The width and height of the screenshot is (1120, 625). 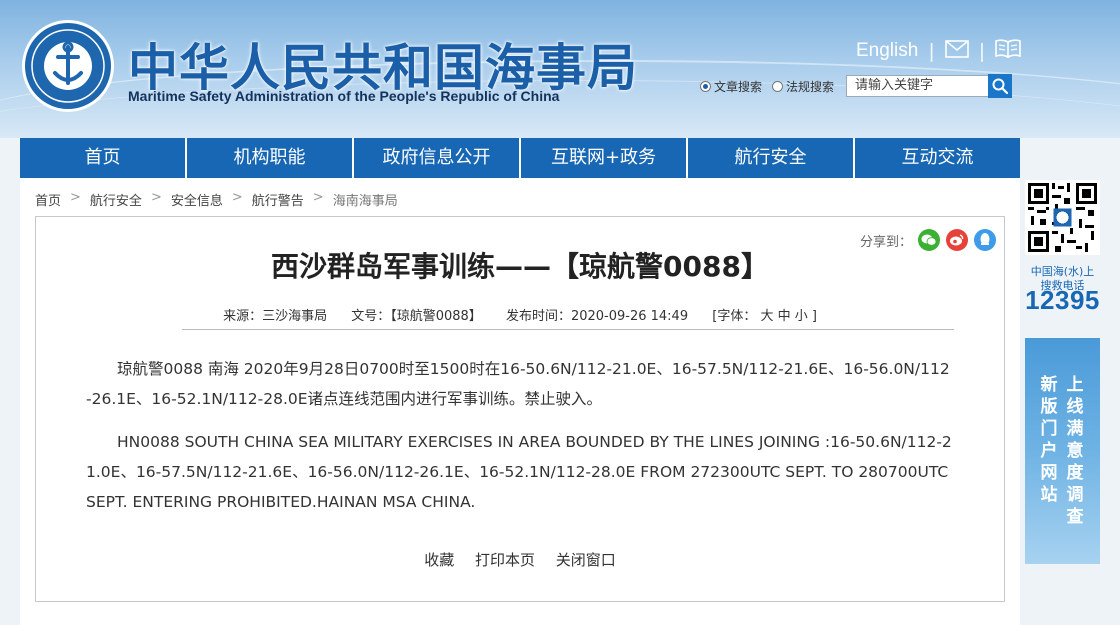 I want to click on breadcrumb-hainan-msa: 海南海事局, so click(x=365, y=199).